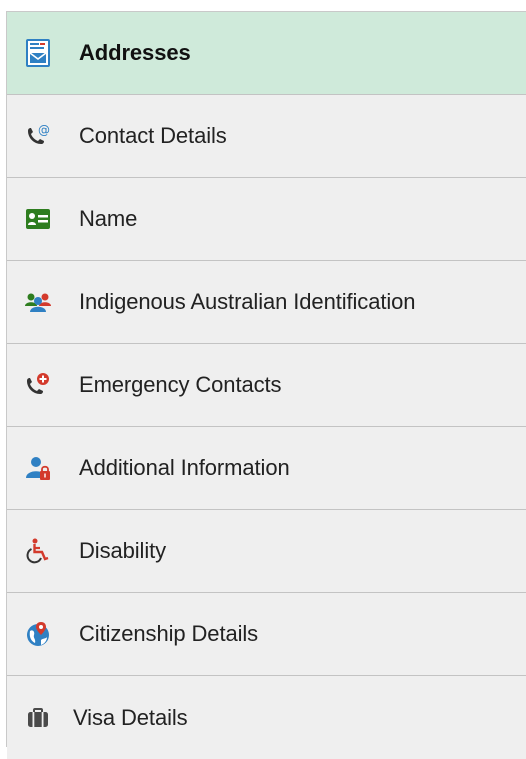 The width and height of the screenshot is (526, 759). Describe the element at coordinates (38, 468) in the screenshot. I see `person-lock-icon` at that location.